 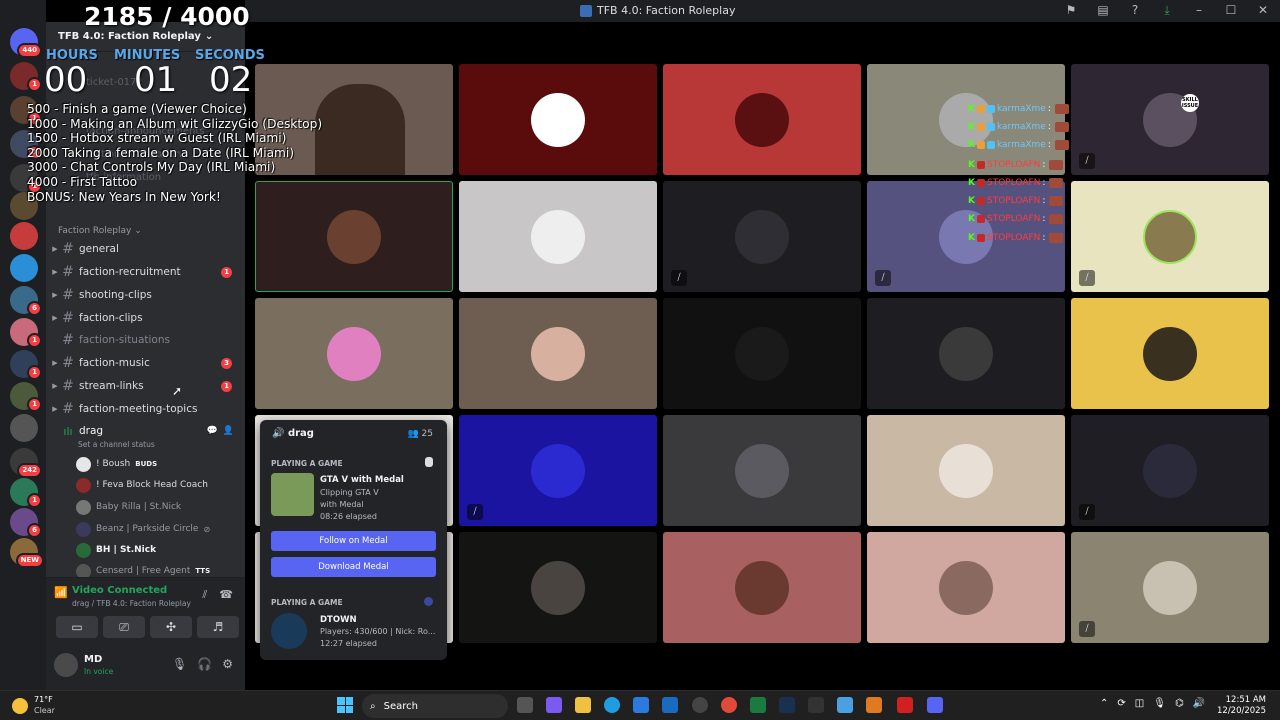 I want to click on mic-icon: 🎙, so click(x=1159, y=703).